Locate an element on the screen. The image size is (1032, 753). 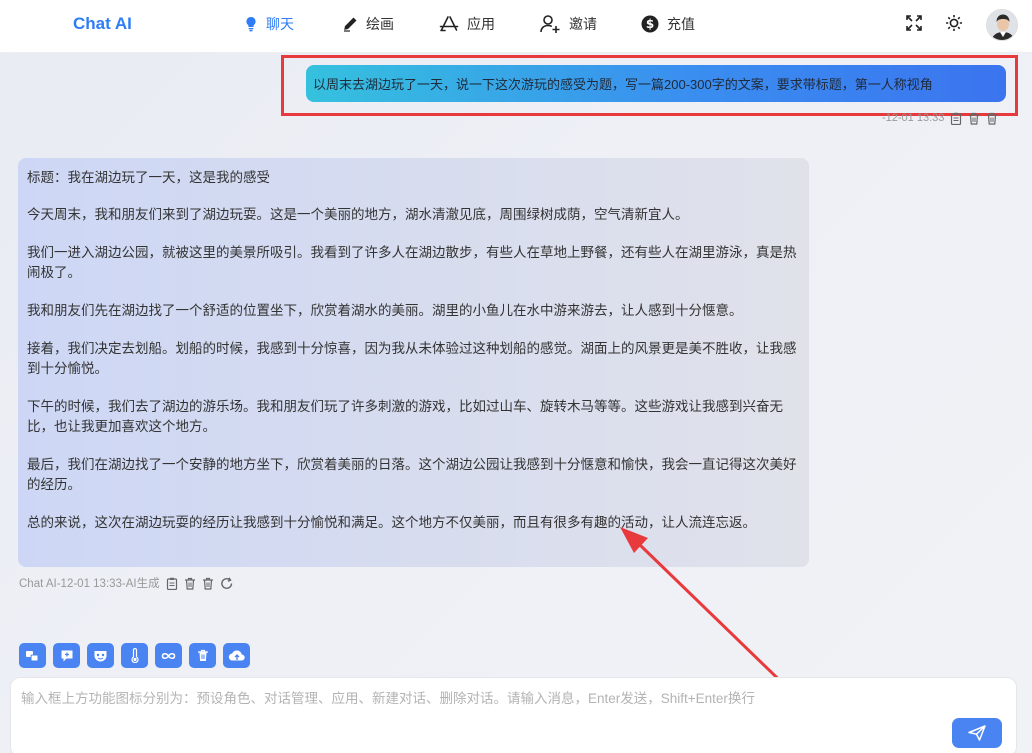
user-avatar is located at coordinates (1002, 25).